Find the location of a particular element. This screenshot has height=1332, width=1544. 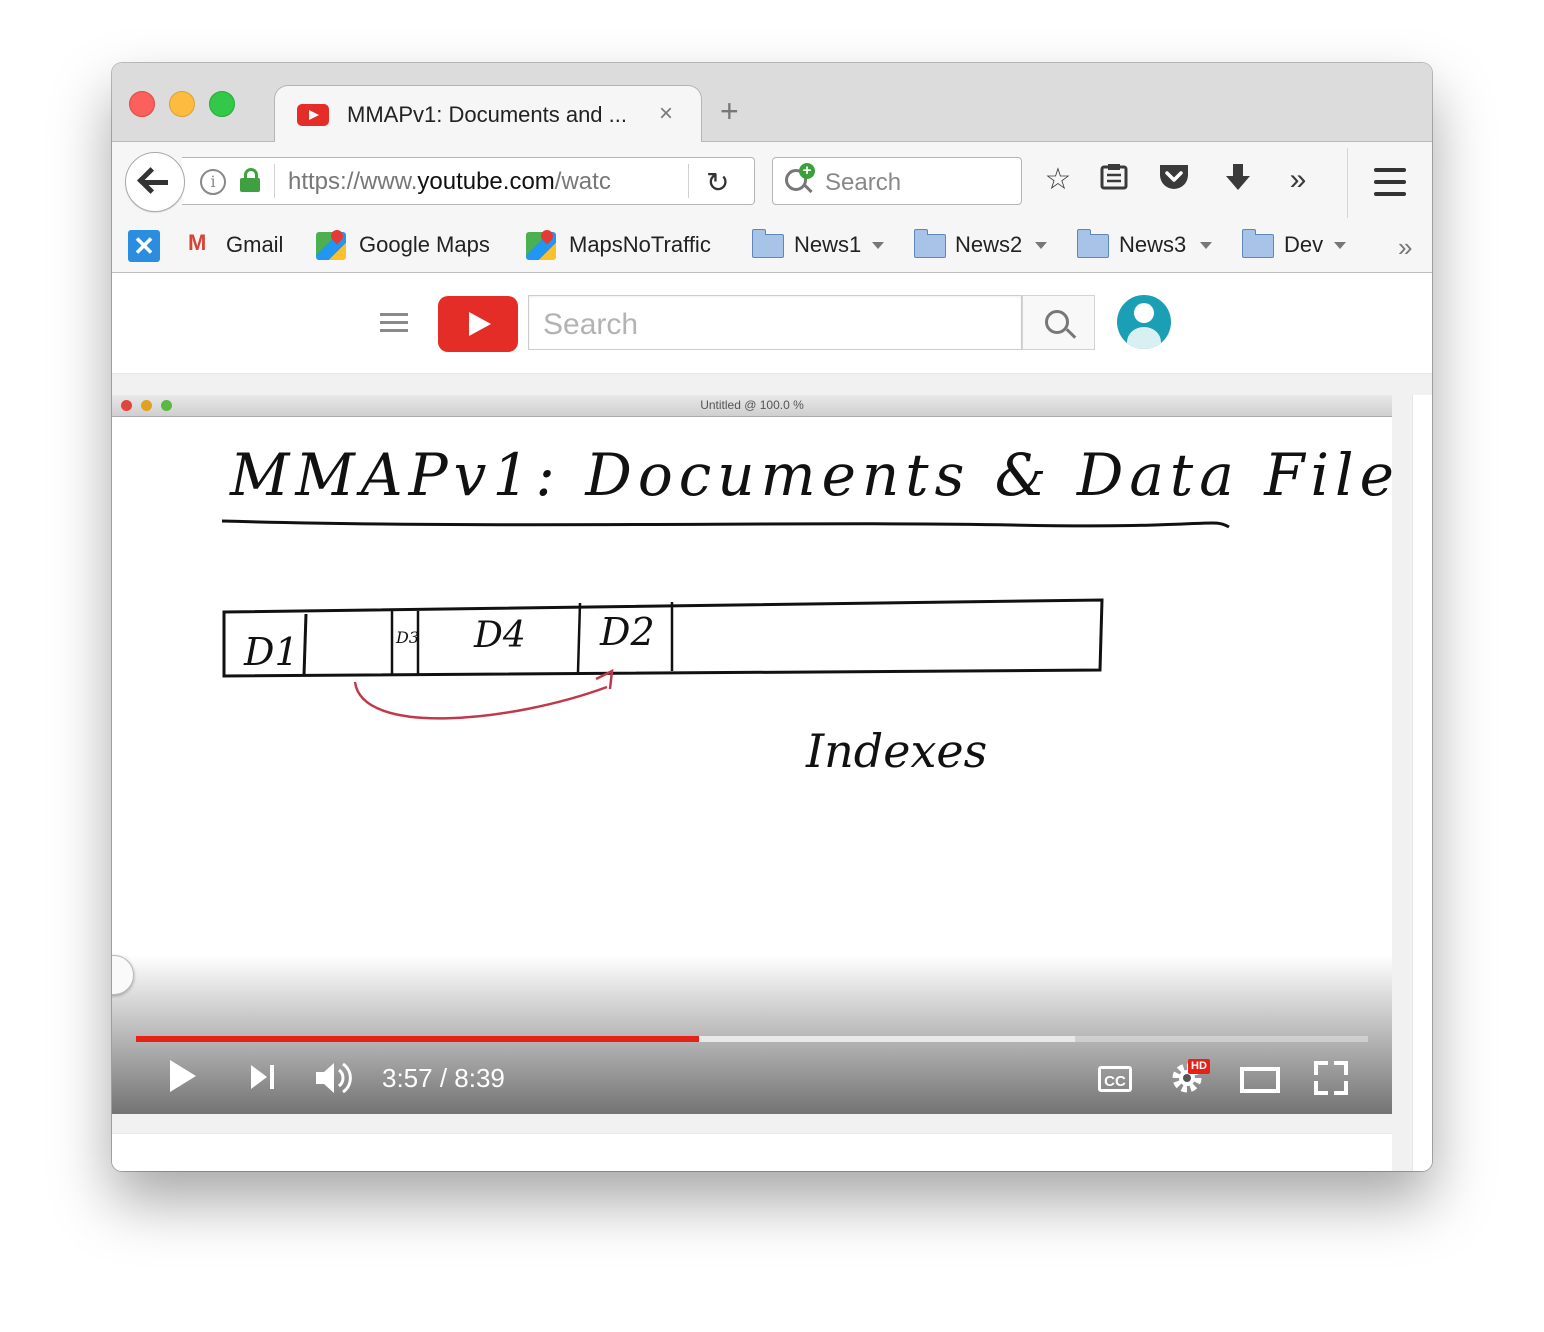

progress-bar is located at coordinates (752, 1039).